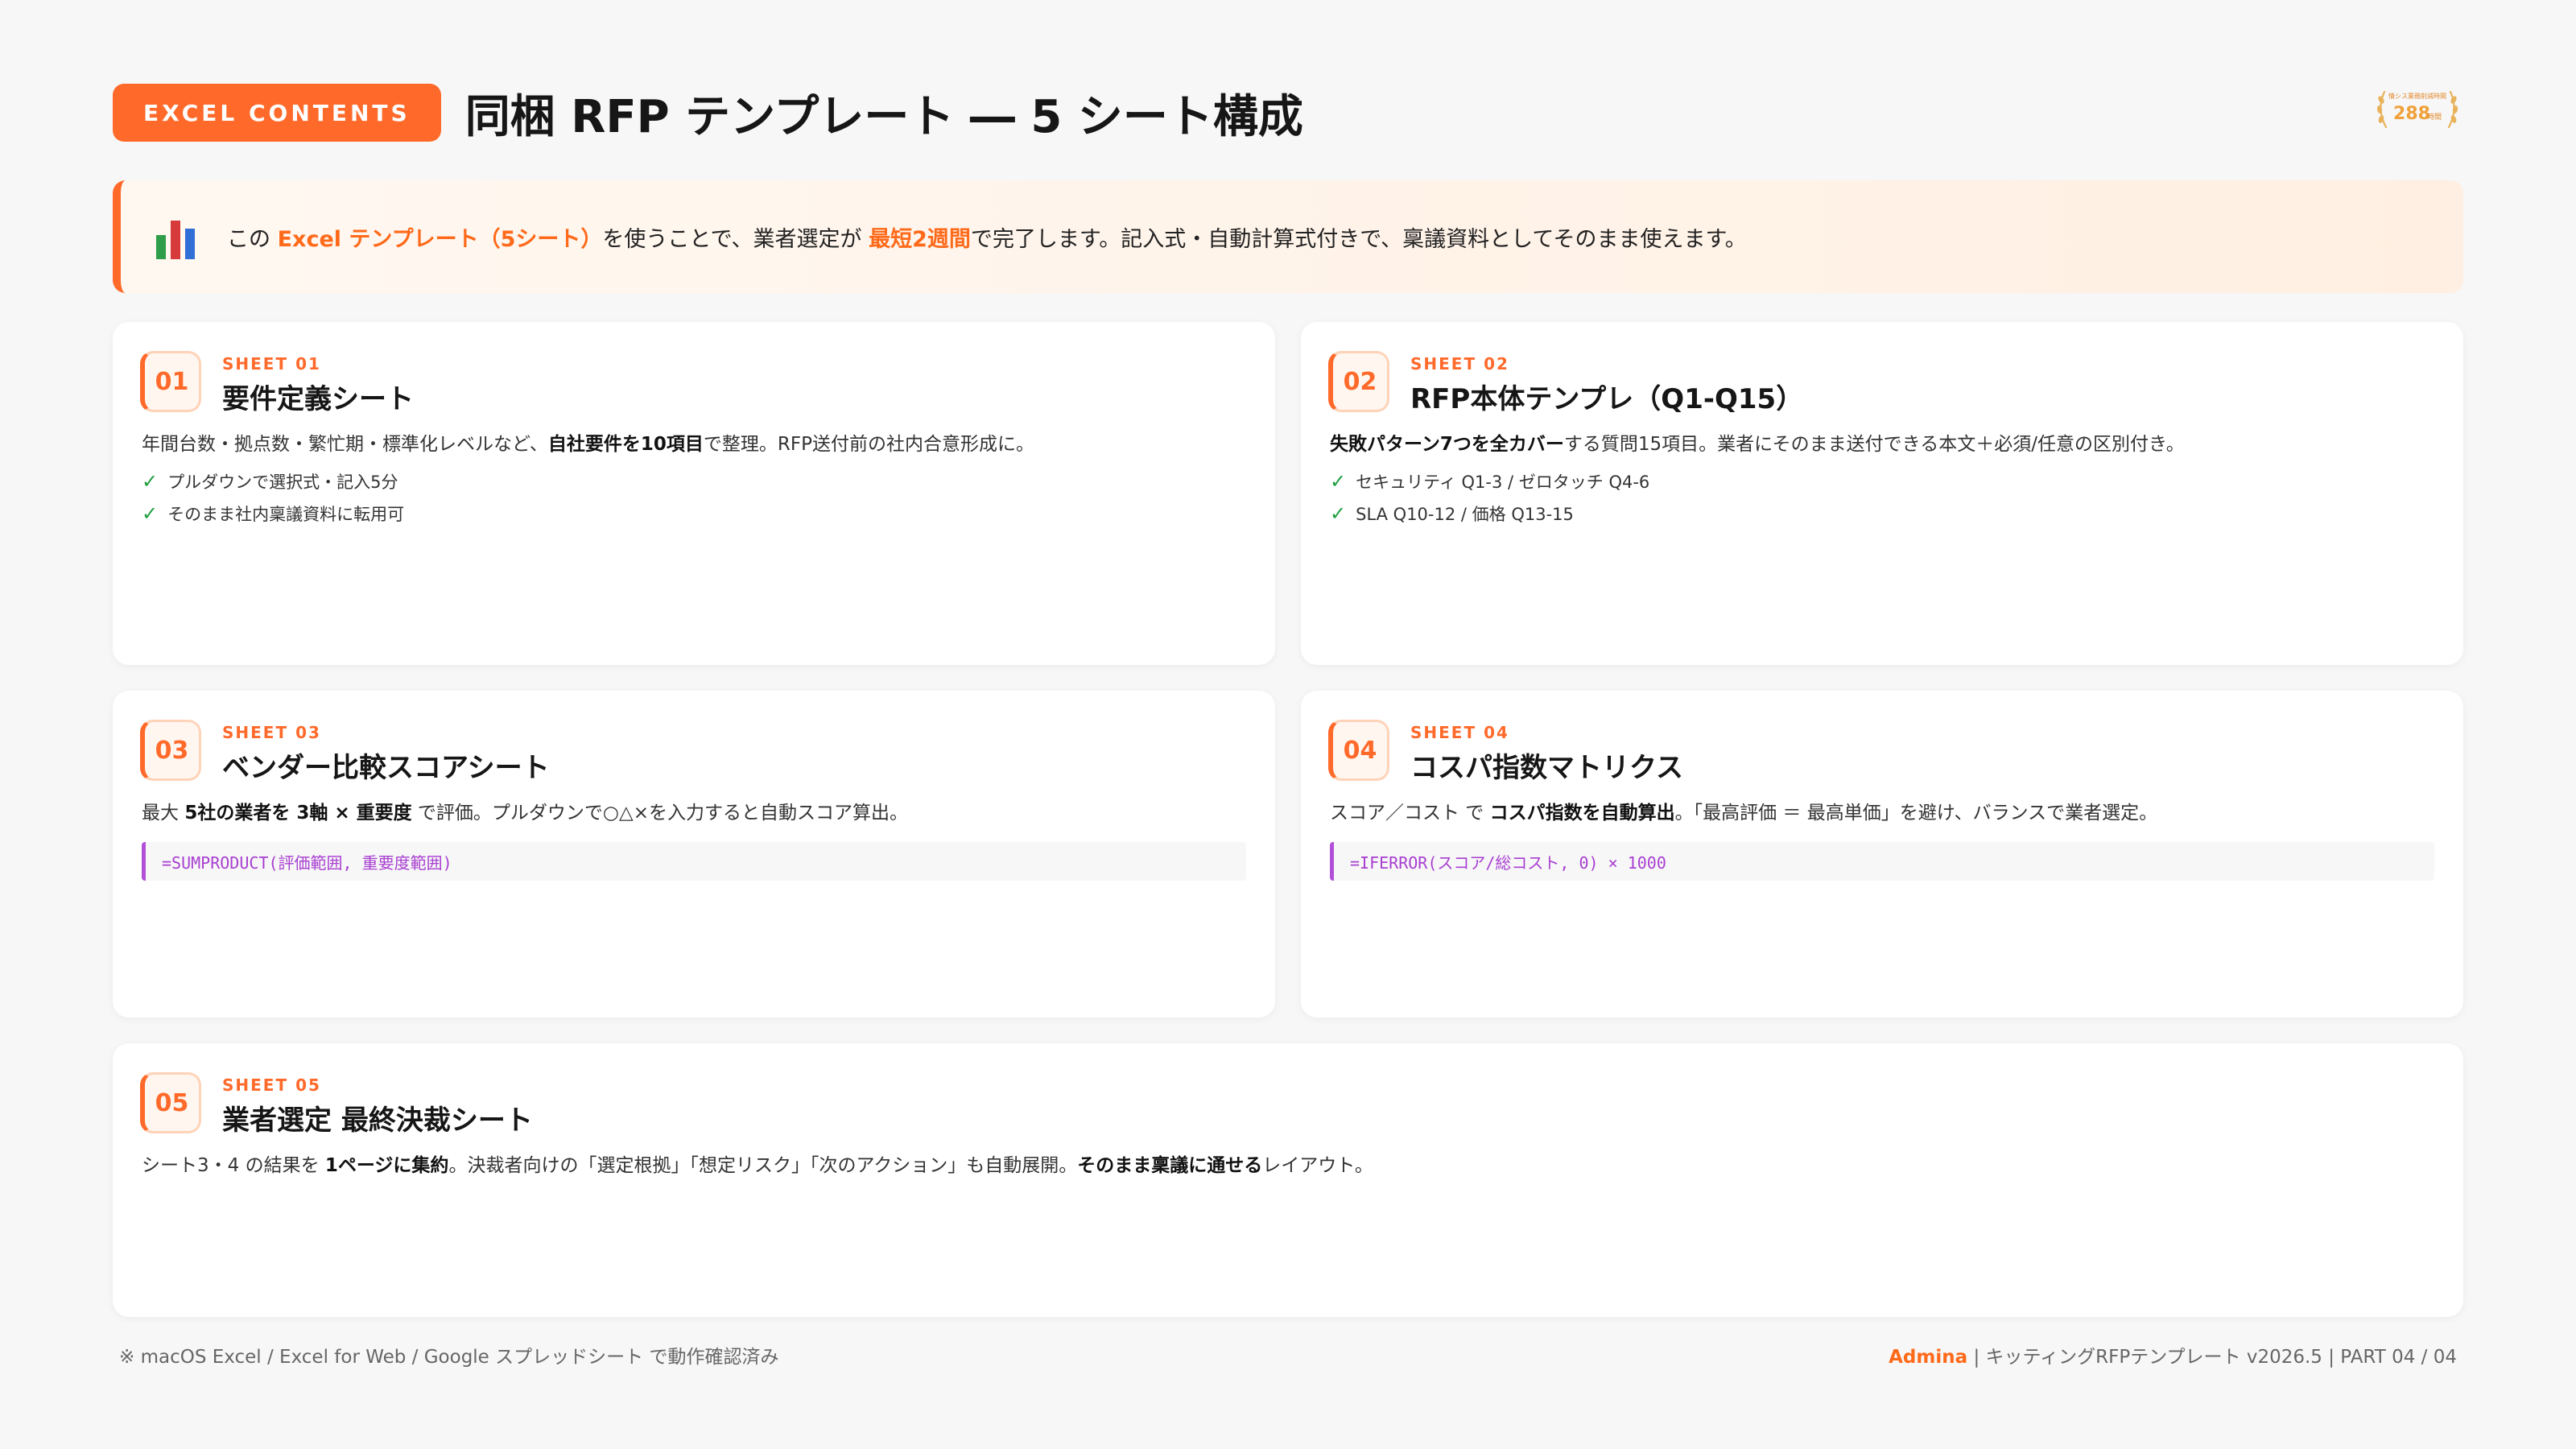  What do you see at coordinates (2417, 96) in the screenshot?
I see `badge-caption: 情シス業務削減時間` at bounding box center [2417, 96].